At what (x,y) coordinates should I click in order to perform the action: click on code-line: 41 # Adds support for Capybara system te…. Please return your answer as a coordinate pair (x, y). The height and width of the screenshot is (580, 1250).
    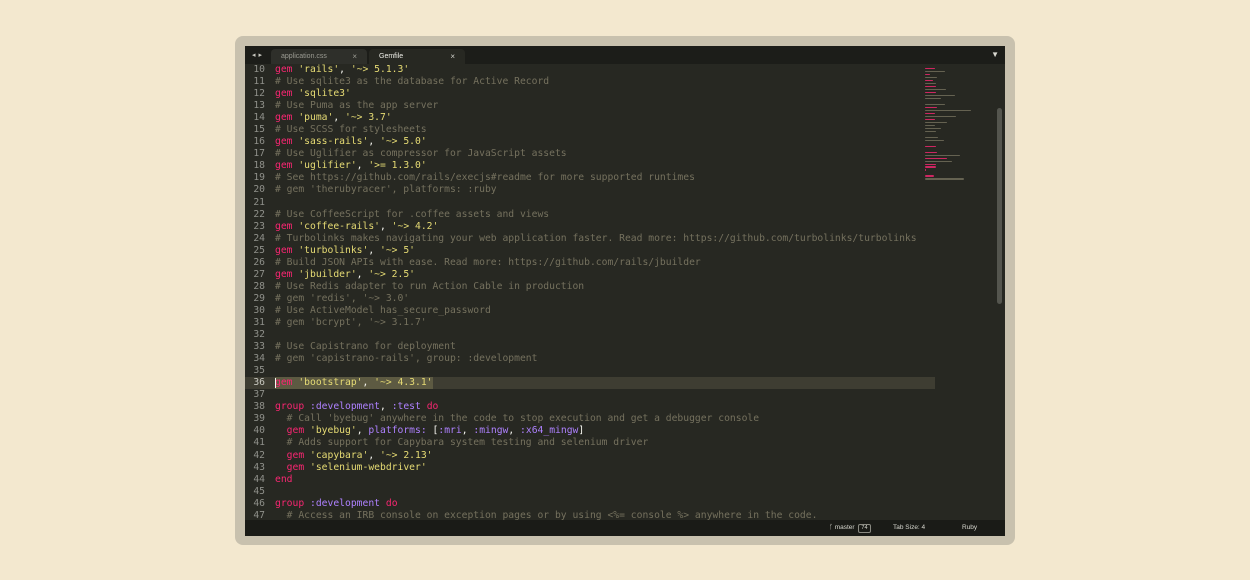
    Looking at the image, I should click on (590, 443).